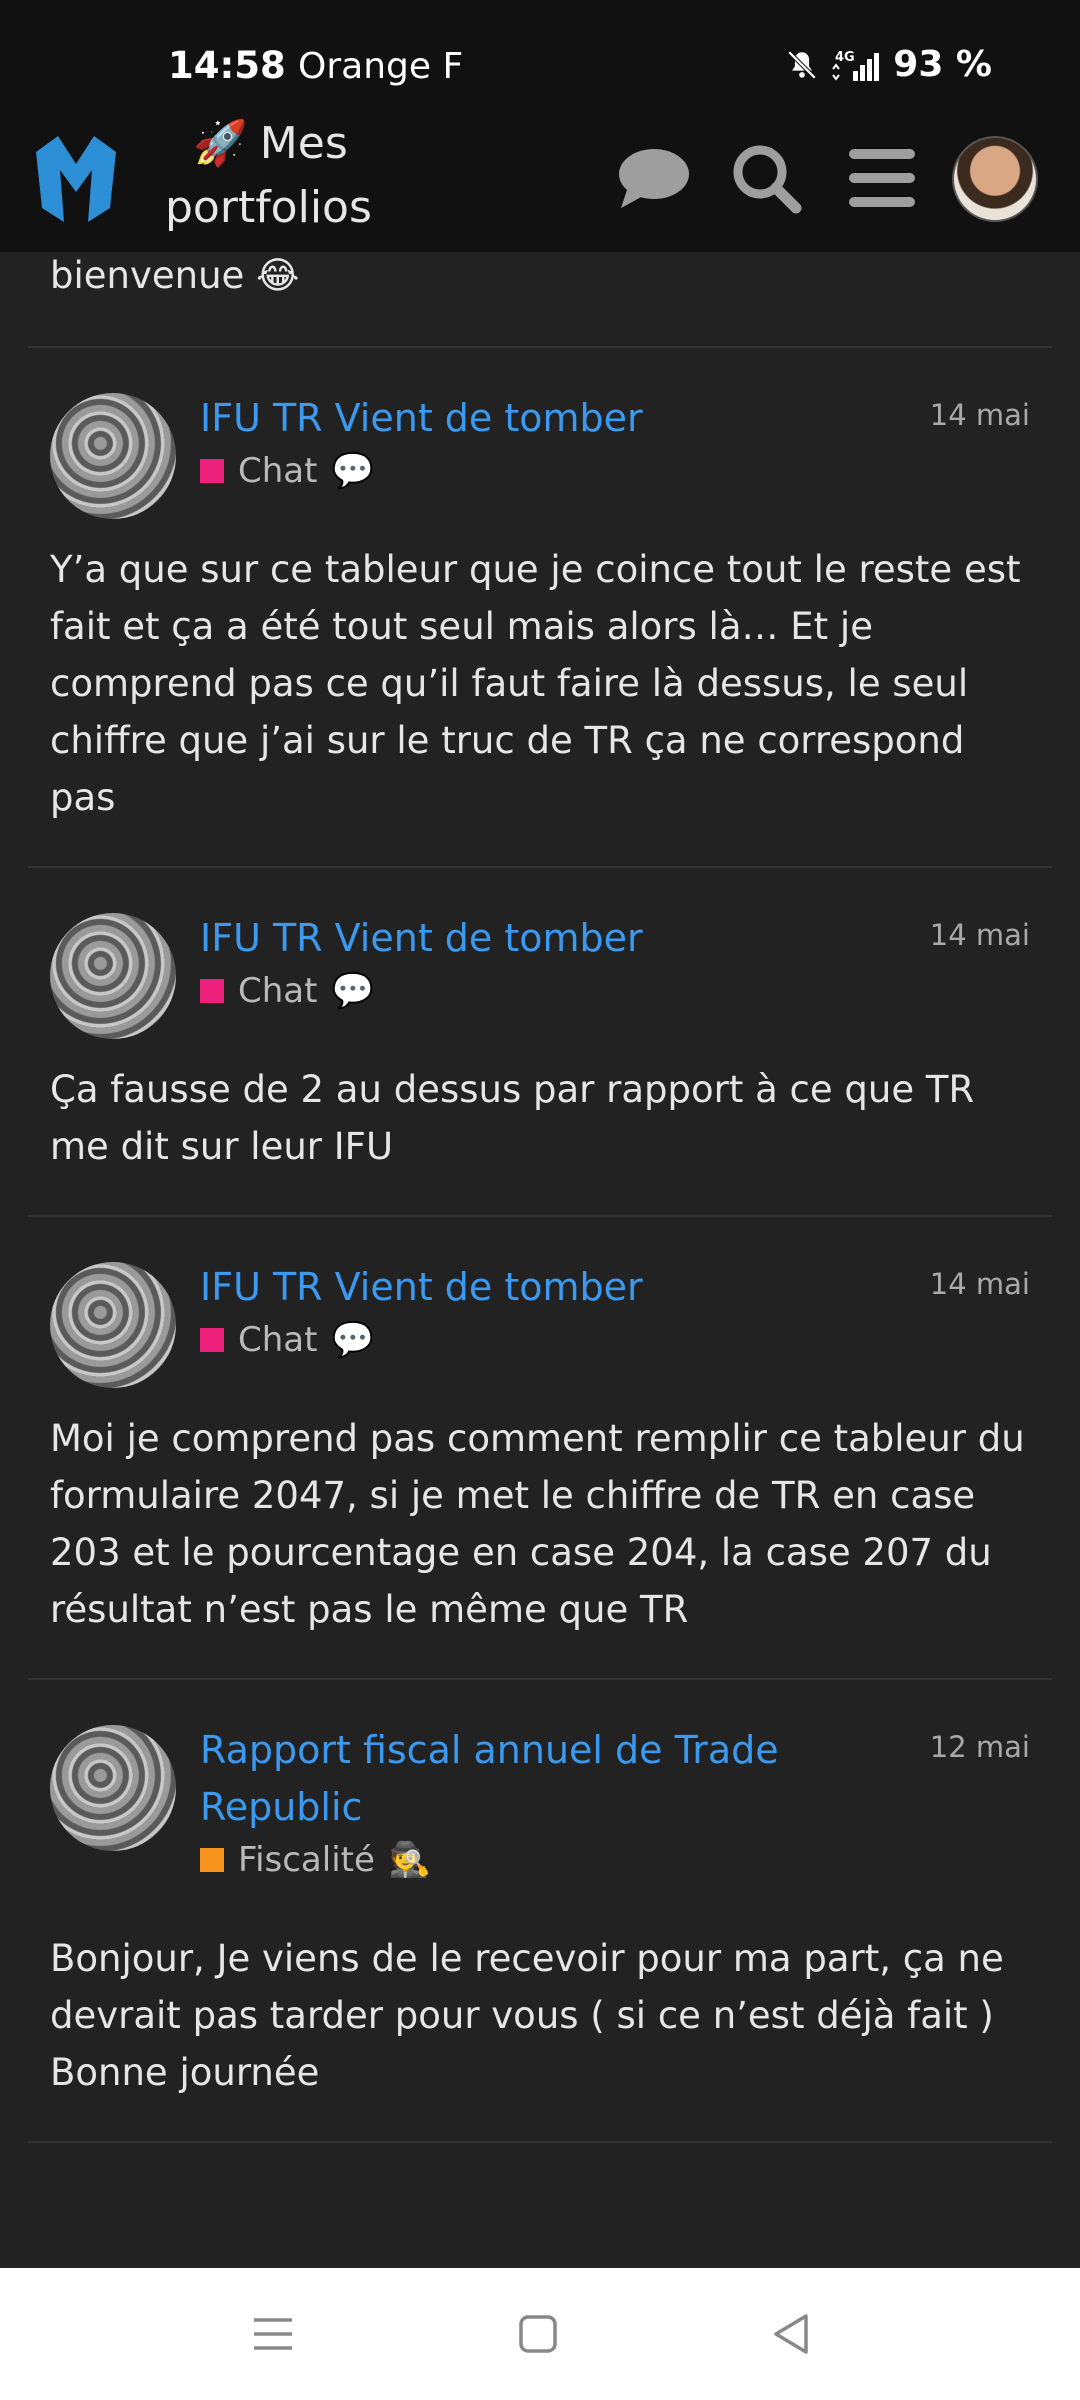 This screenshot has height=2400, width=1080. What do you see at coordinates (980, 1747) in the screenshot?
I see `post-date: 12 mai` at bounding box center [980, 1747].